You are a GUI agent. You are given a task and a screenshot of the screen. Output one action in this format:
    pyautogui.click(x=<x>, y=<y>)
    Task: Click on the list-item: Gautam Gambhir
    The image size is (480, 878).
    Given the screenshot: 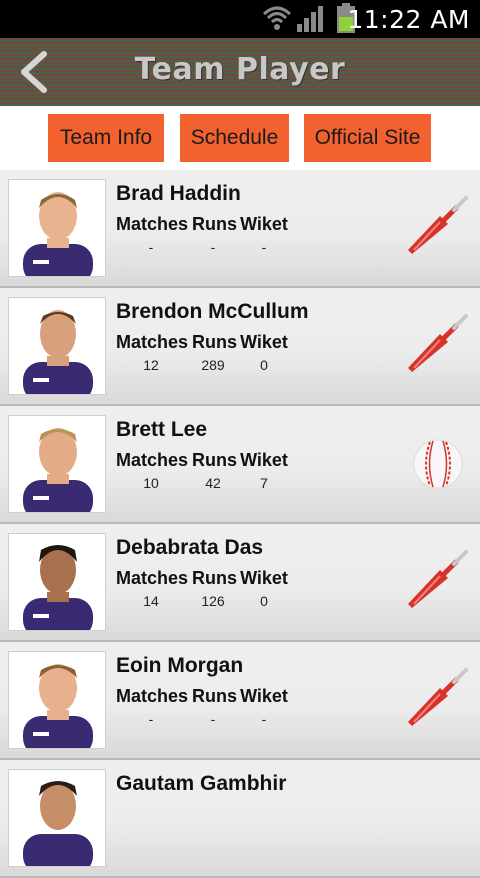 What is the action you would take?
    pyautogui.click(x=240, y=819)
    